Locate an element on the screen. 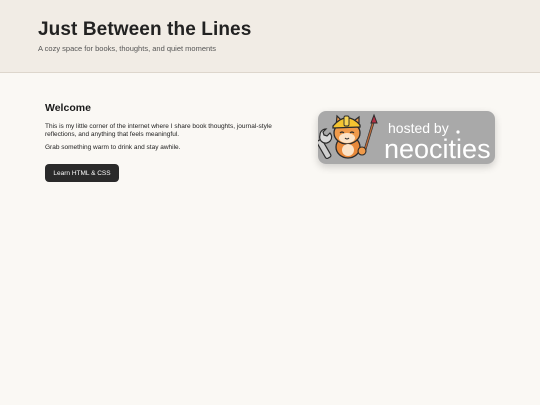 The height and width of the screenshot is (405, 540). site-title: Just Between the Lines is located at coordinates (145, 29).